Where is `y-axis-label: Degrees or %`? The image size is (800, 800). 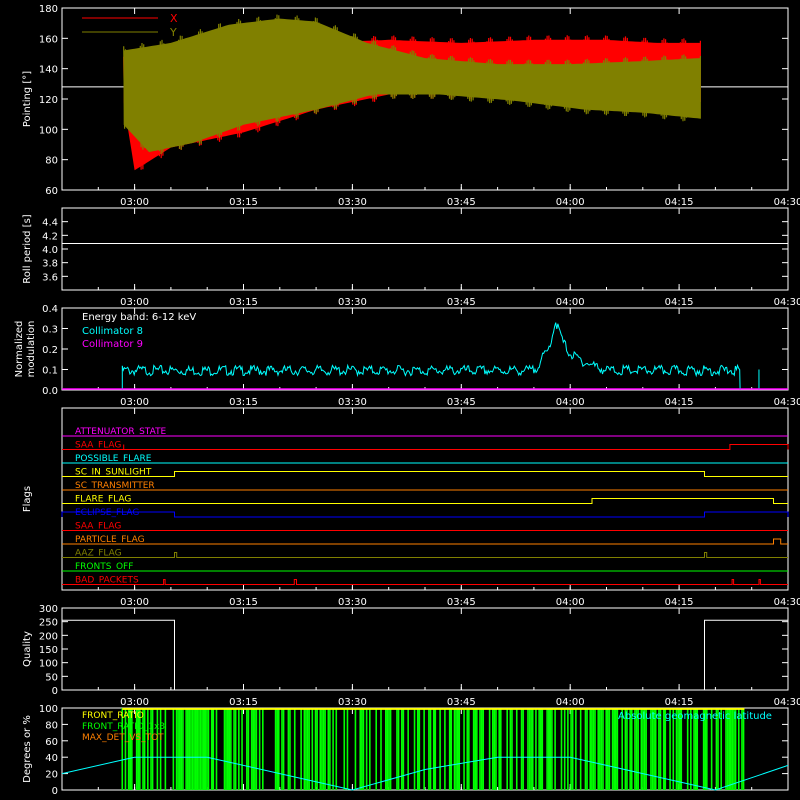
y-axis-label: Degrees or % is located at coordinates (27, 749).